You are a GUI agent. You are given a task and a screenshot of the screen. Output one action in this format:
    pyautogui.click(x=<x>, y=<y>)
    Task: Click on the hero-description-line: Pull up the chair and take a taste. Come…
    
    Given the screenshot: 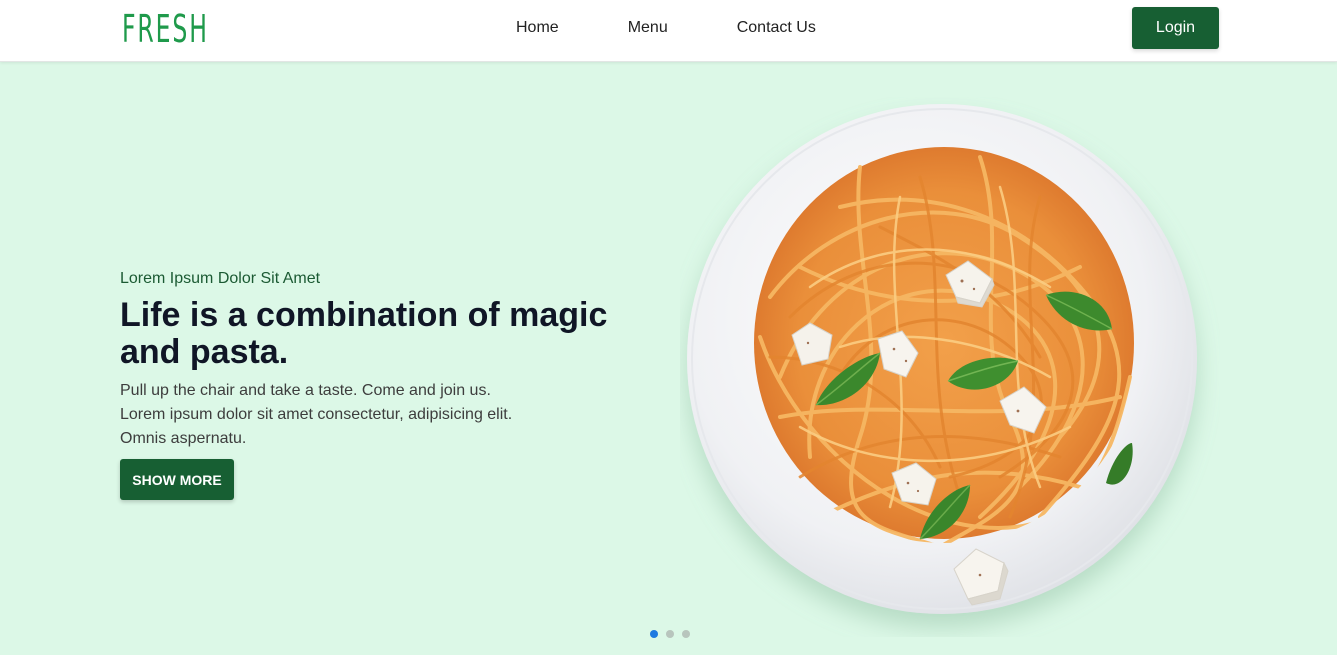 What is the action you would take?
    pyautogui.click(x=305, y=390)
    